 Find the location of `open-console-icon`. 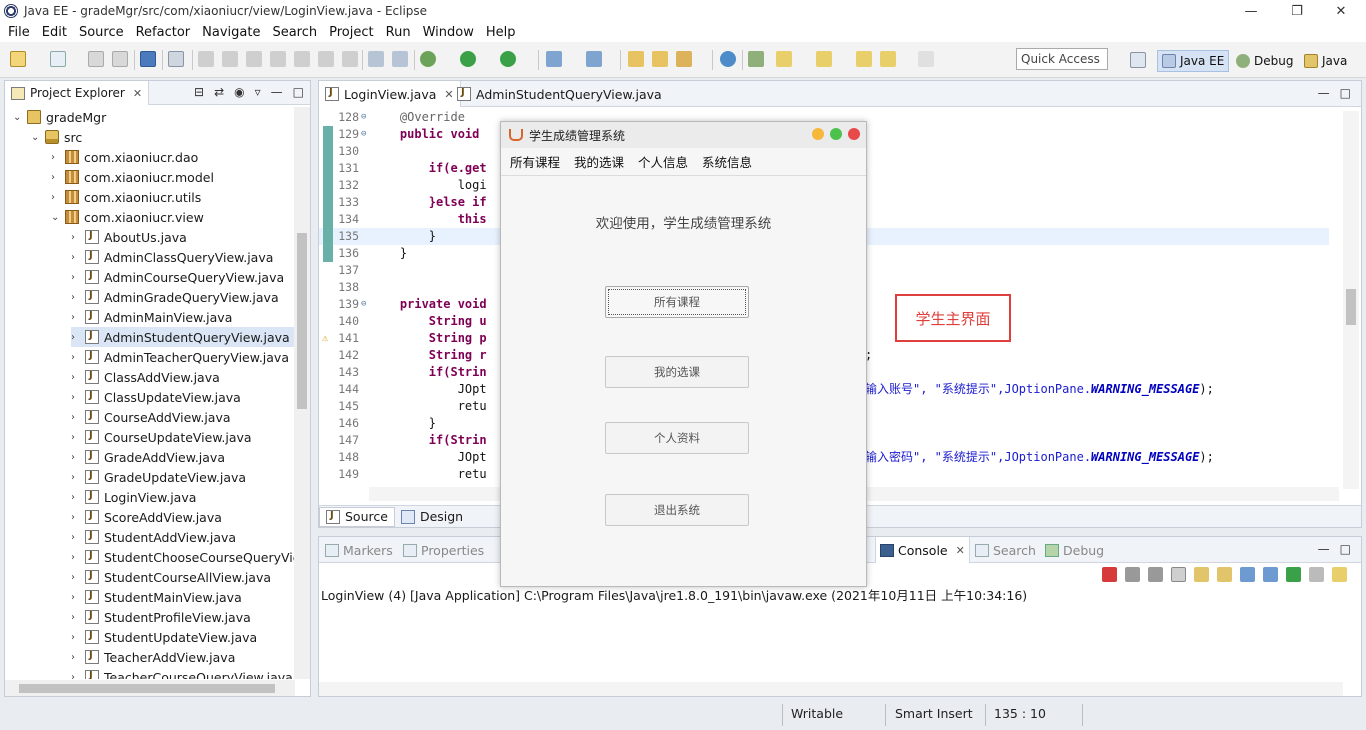

open-console-icon is located at coordinates (1339, 574).